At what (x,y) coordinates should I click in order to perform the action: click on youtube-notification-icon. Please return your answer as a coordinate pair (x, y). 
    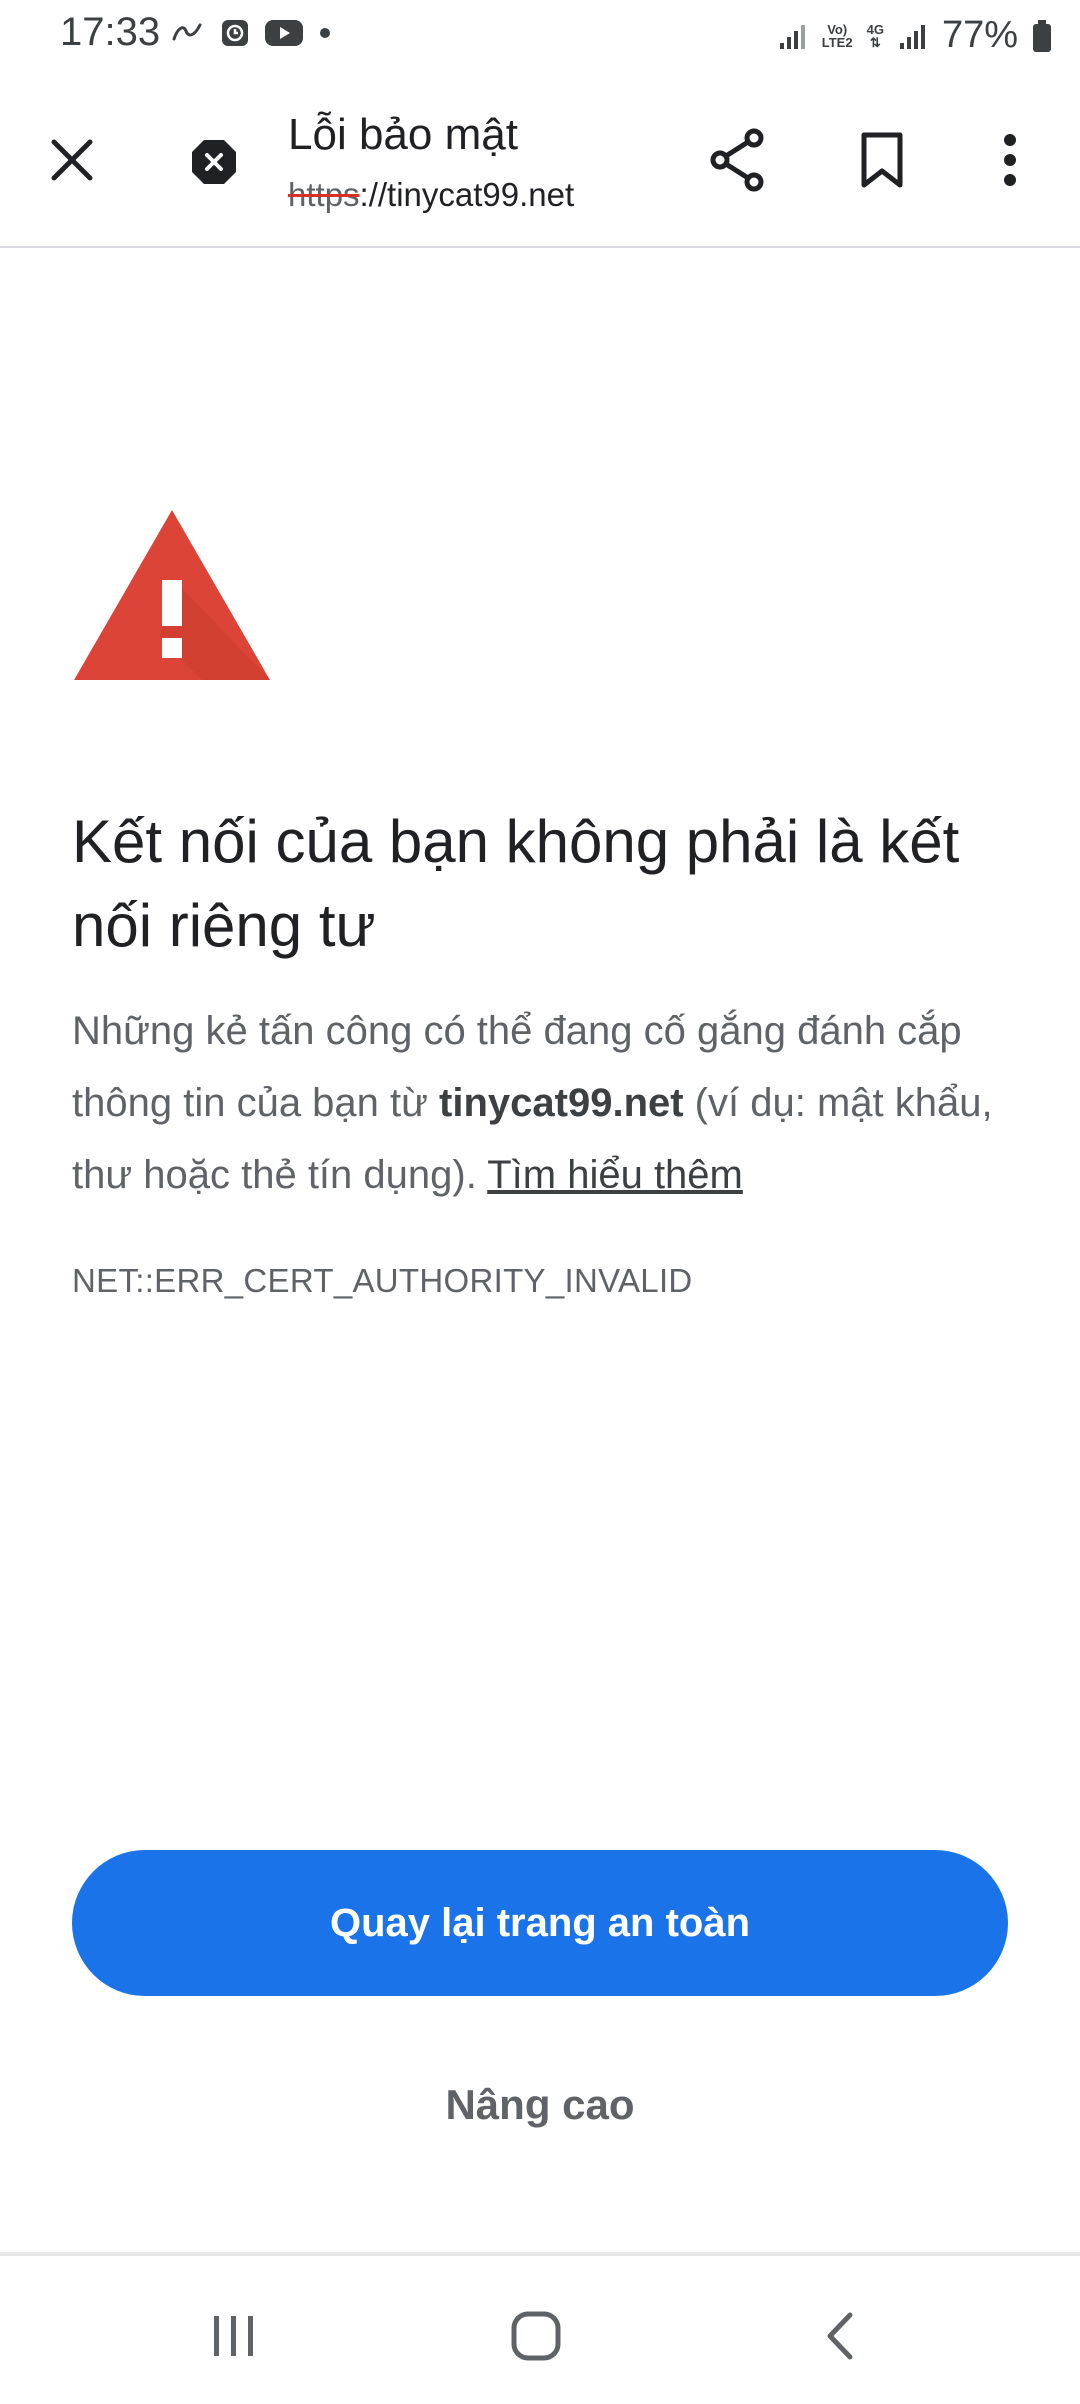
    Looking at the image, I should click on (284, 33).